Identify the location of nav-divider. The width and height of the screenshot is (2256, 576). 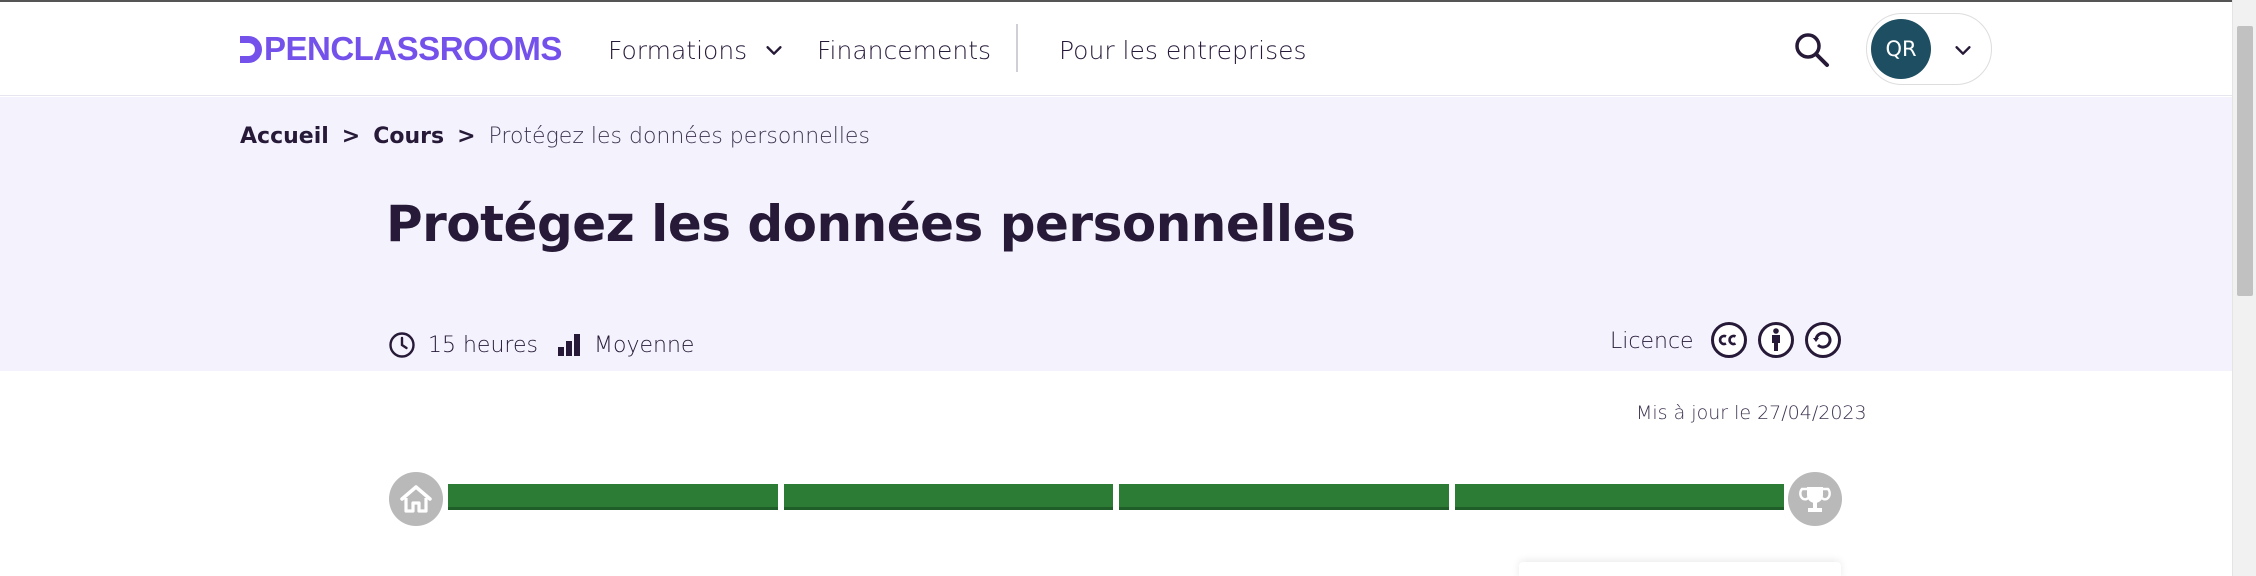
(1017, 48).